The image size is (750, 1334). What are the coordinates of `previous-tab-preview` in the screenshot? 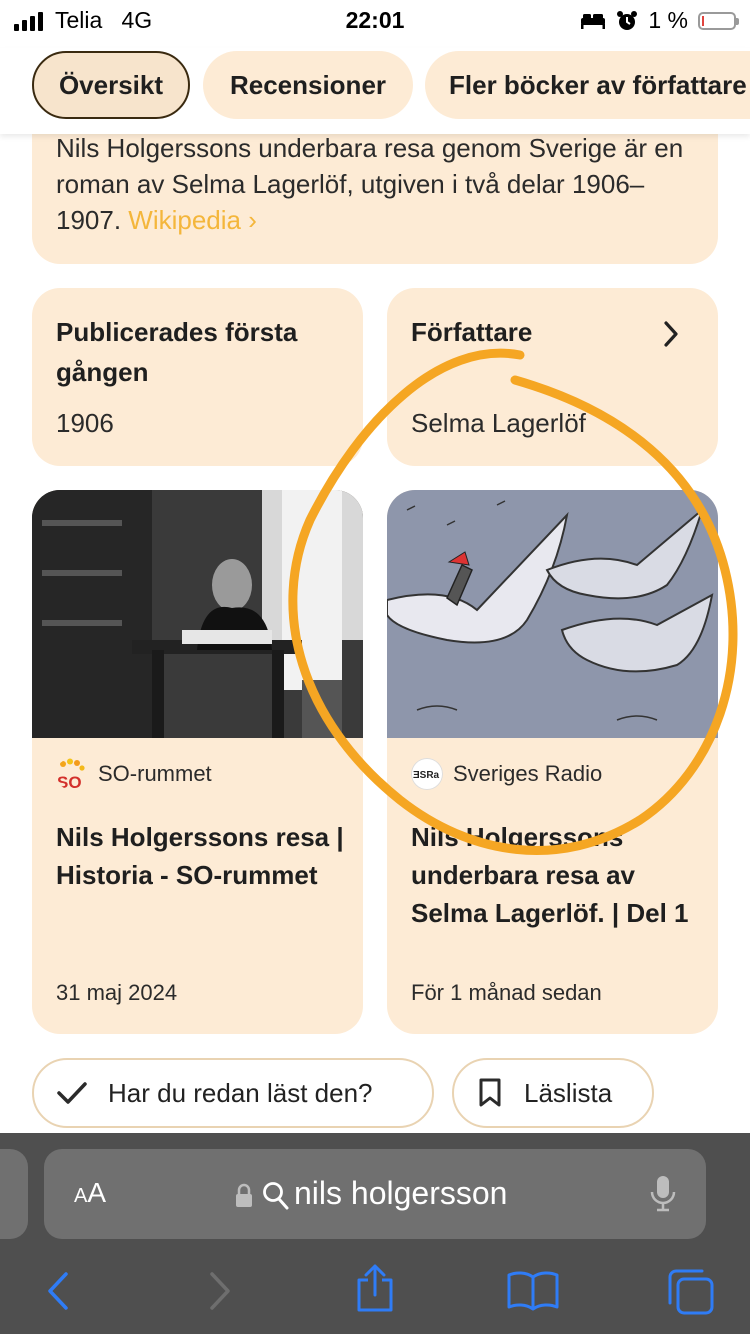 It's located at (14, 1194).